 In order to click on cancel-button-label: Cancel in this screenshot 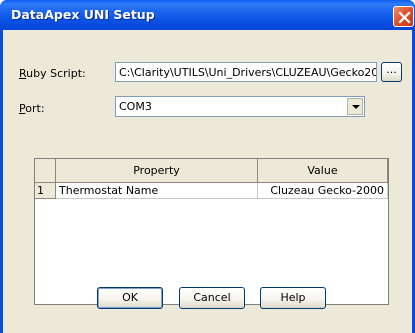, I will do `click(212, 297)`.